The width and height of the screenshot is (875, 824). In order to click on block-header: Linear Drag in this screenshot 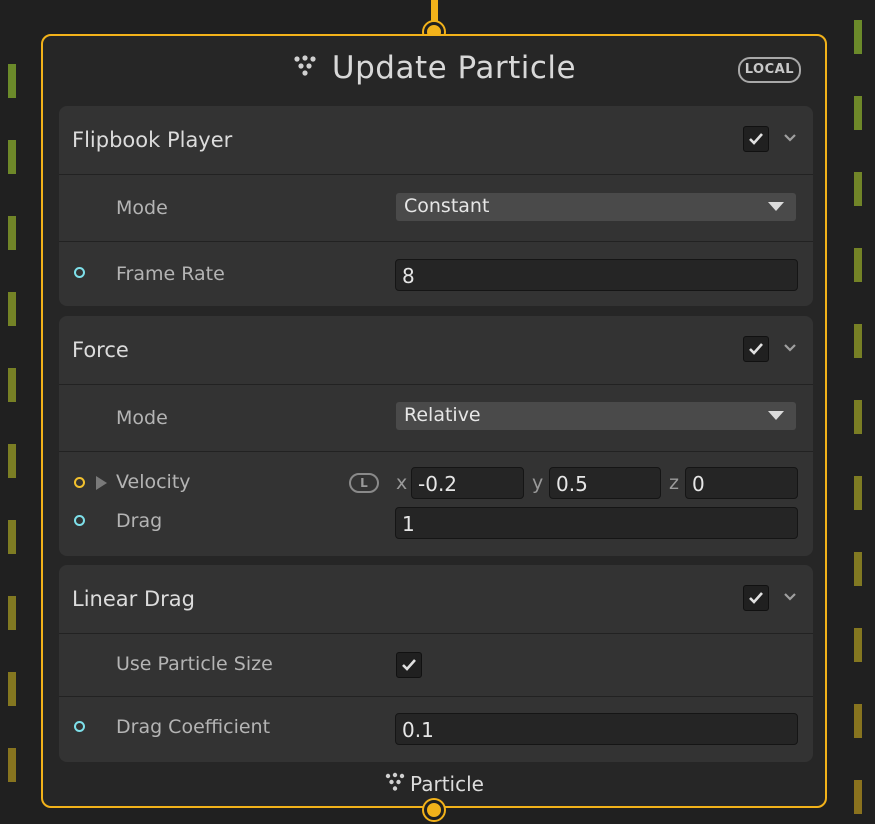, I will do `click(436, 599)`.